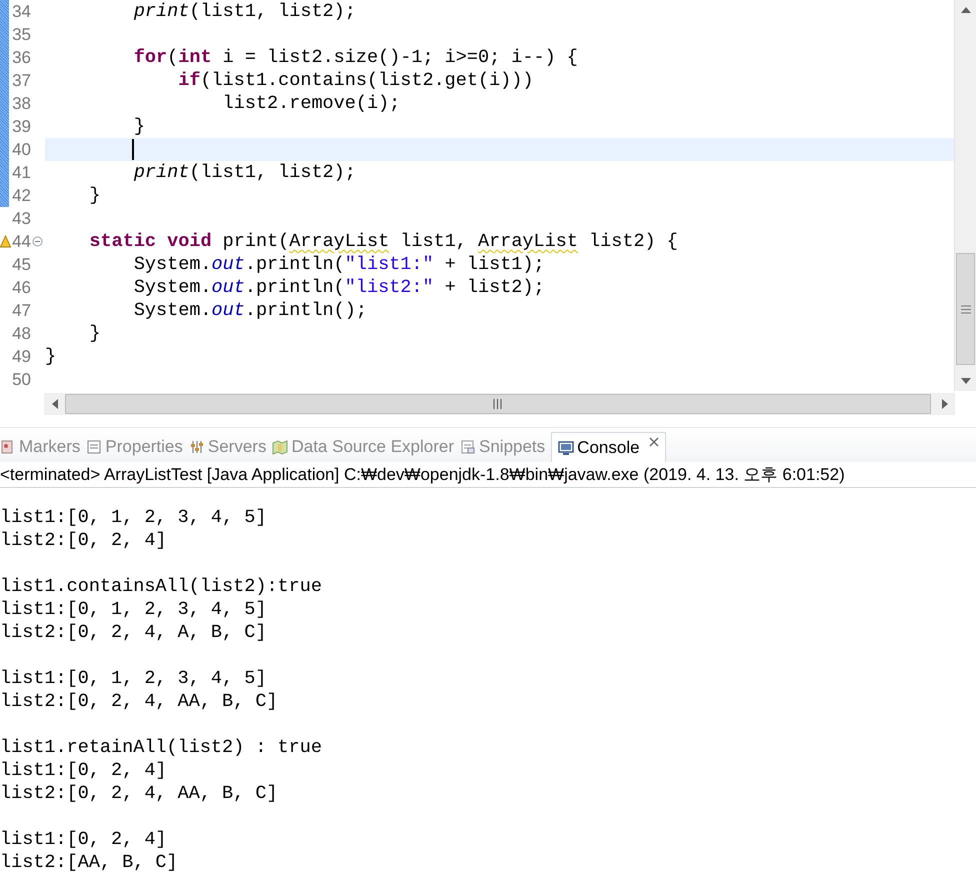 The width and height of the screenshot is (976, 872). I want to click on view-tab: Snippets, so click(506, 447).